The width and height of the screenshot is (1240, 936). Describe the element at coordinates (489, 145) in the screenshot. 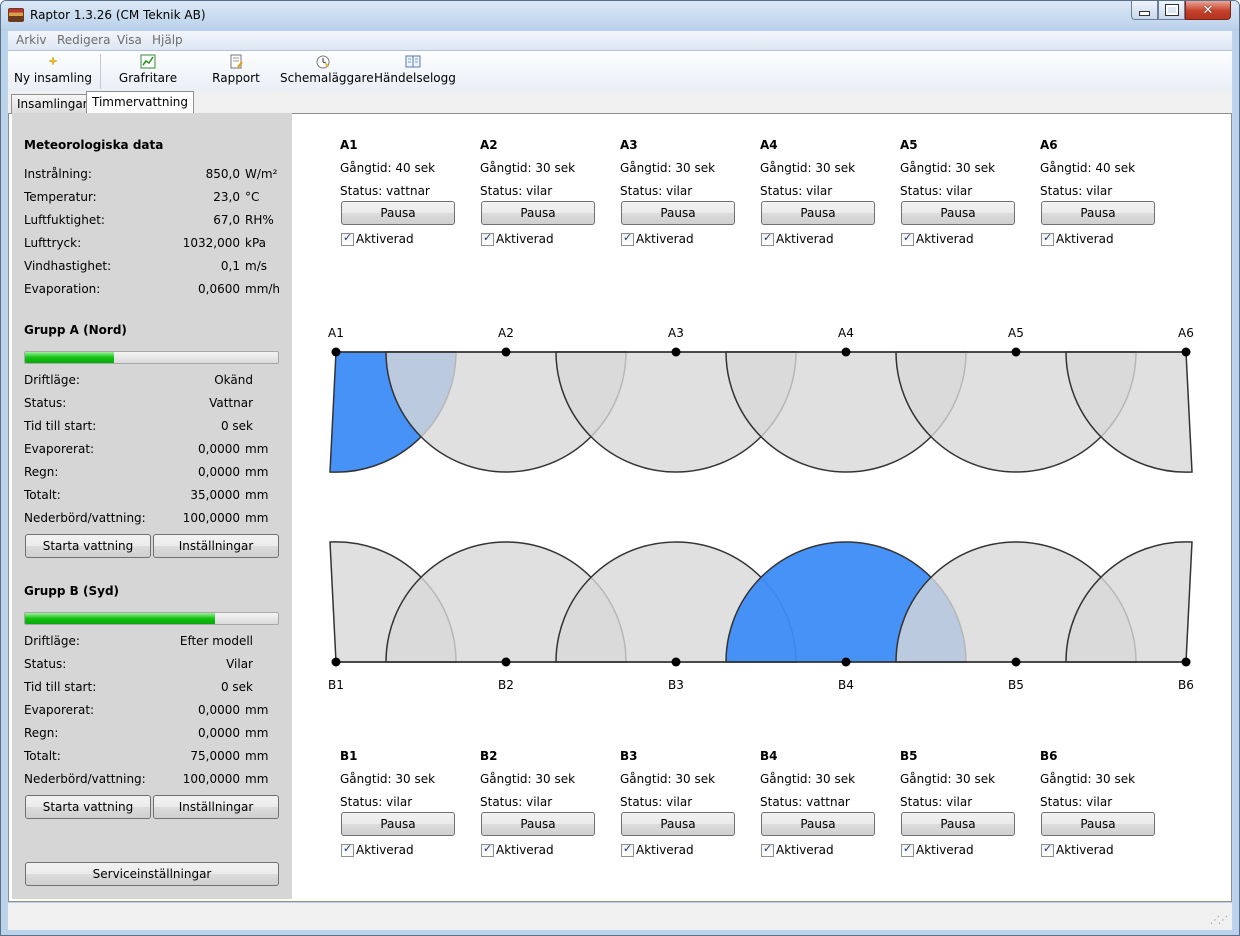

I see `zone-a-2-title: A2` at that location.